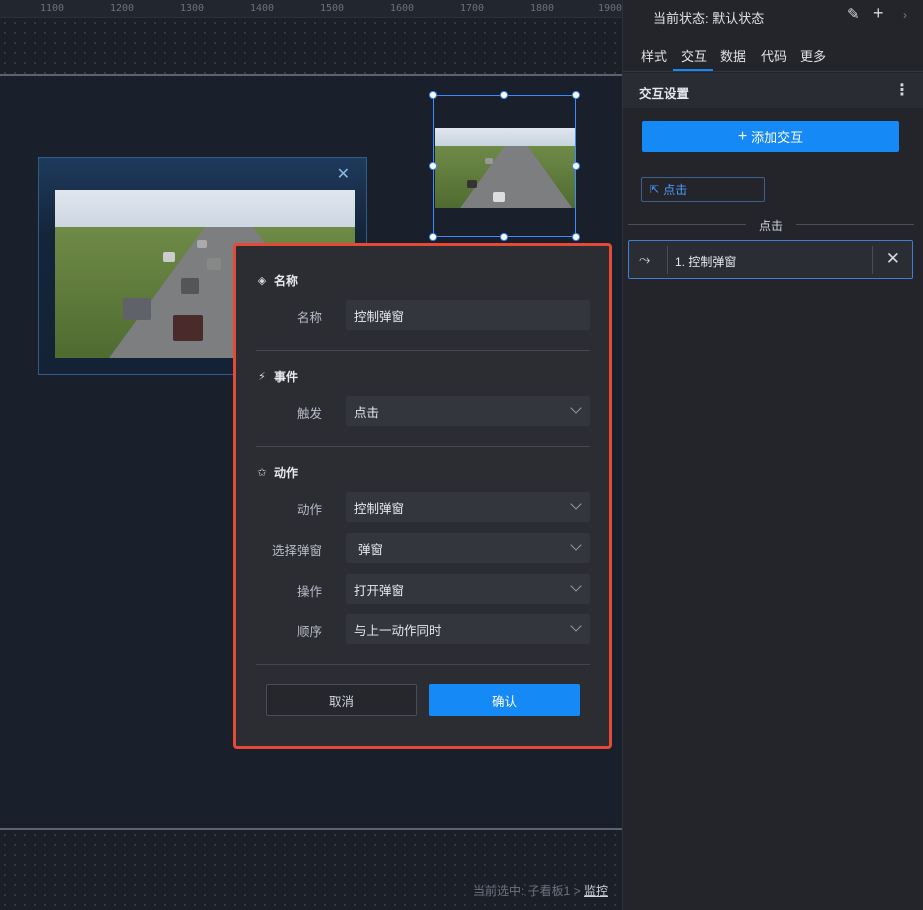  I want to click on select-popup-select: 弹窗, so click(468, 548).